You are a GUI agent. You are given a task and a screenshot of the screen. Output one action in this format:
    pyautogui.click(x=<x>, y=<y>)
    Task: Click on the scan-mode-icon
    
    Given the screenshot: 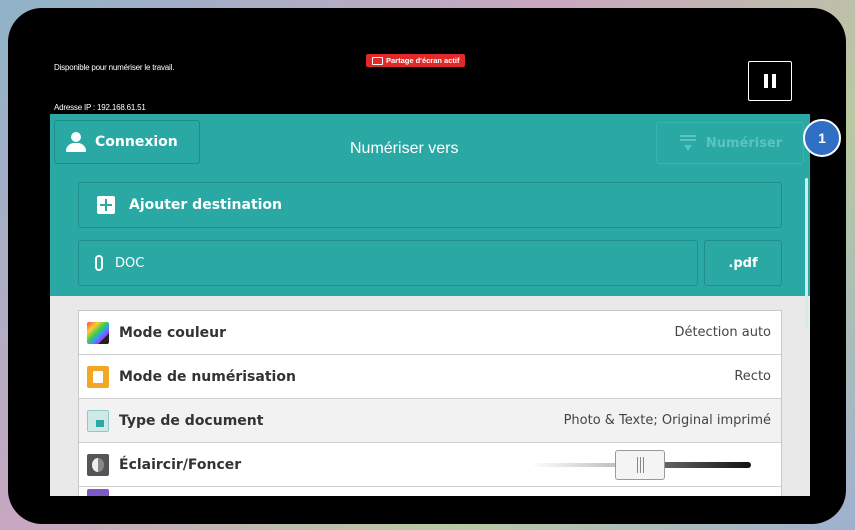 What is the action you would take?
    pyautogui.click(x=98, y=376)
    